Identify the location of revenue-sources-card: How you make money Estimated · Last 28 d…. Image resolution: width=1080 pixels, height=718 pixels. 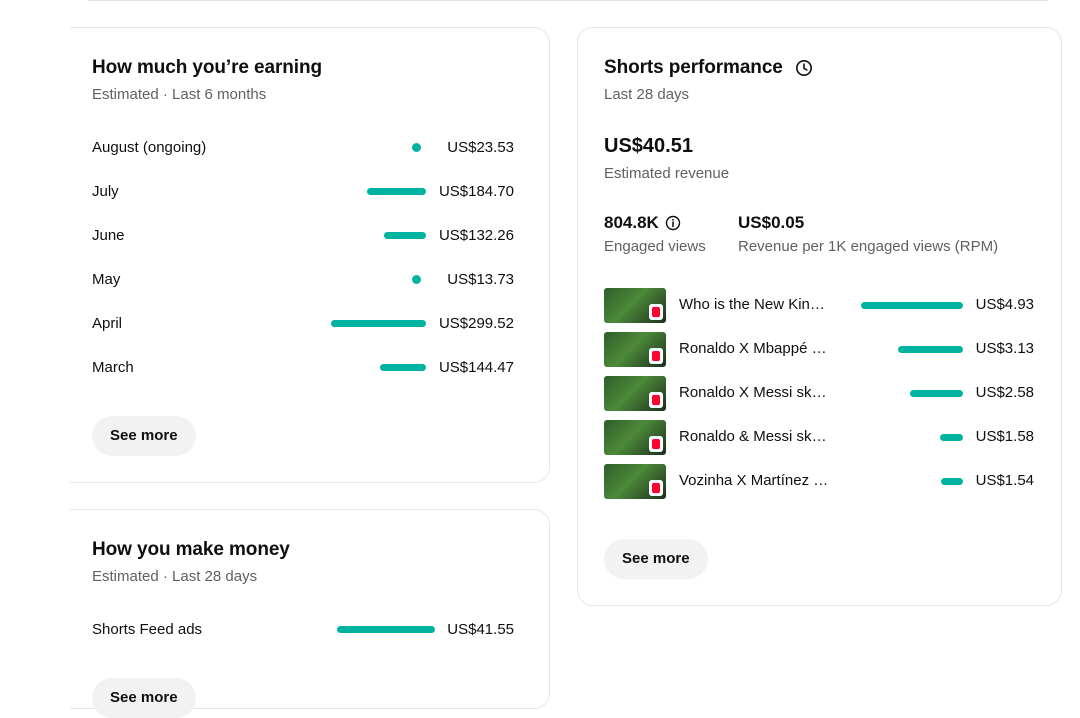
(310, 613).